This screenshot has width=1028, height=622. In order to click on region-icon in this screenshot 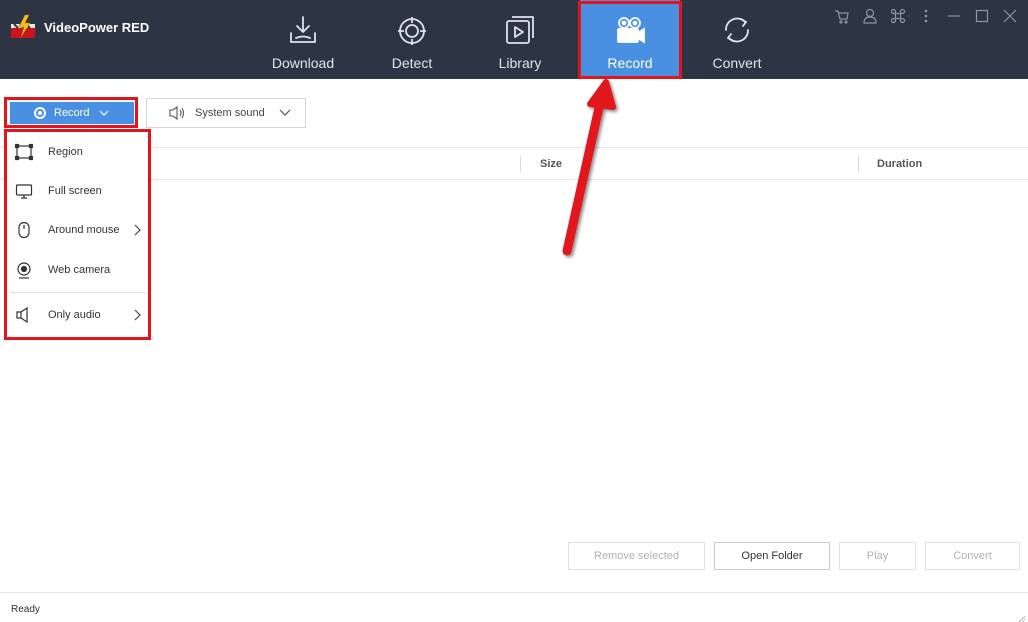, I will do `click(24, 152)`.